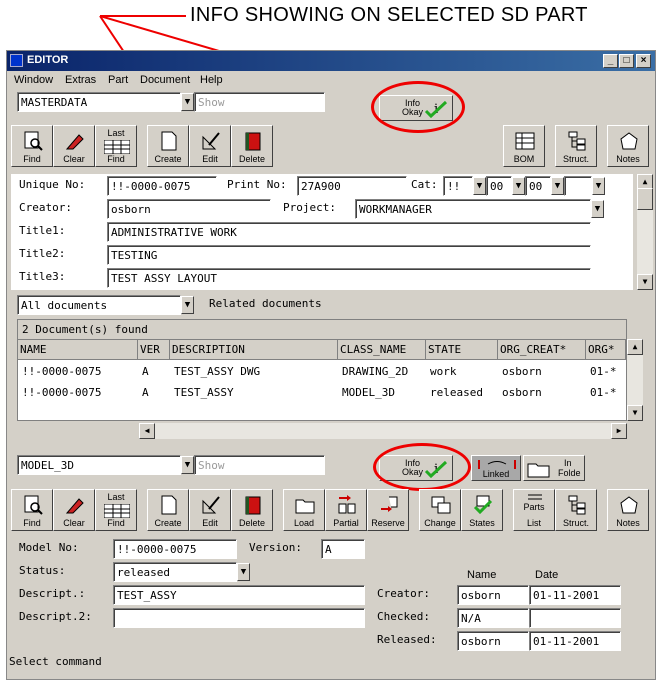 This screenshot has height=684, width=664. I want to click on cat1-dropdown: ▼, so click(479, 186).